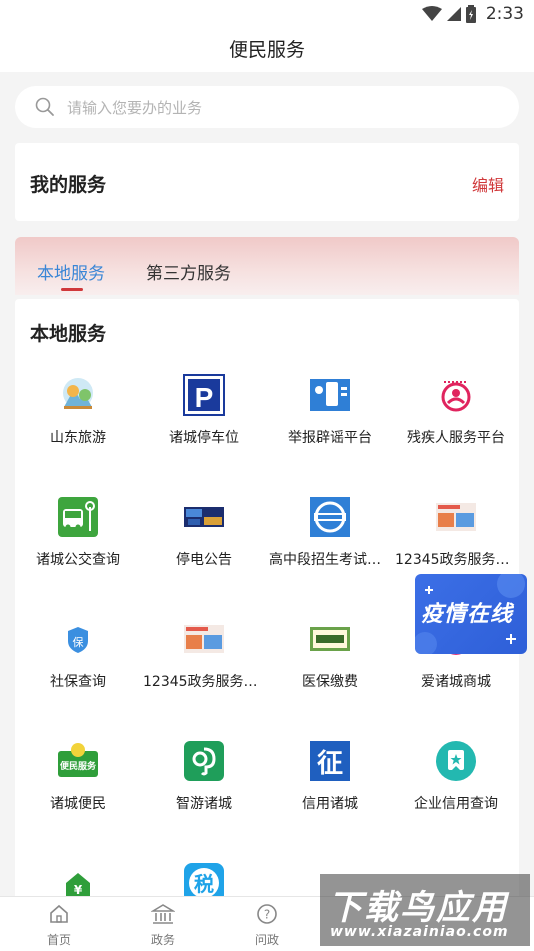 The image size is (534, 951). I want to click on service-item-power-outage: 停电公告, so click(204, 532).